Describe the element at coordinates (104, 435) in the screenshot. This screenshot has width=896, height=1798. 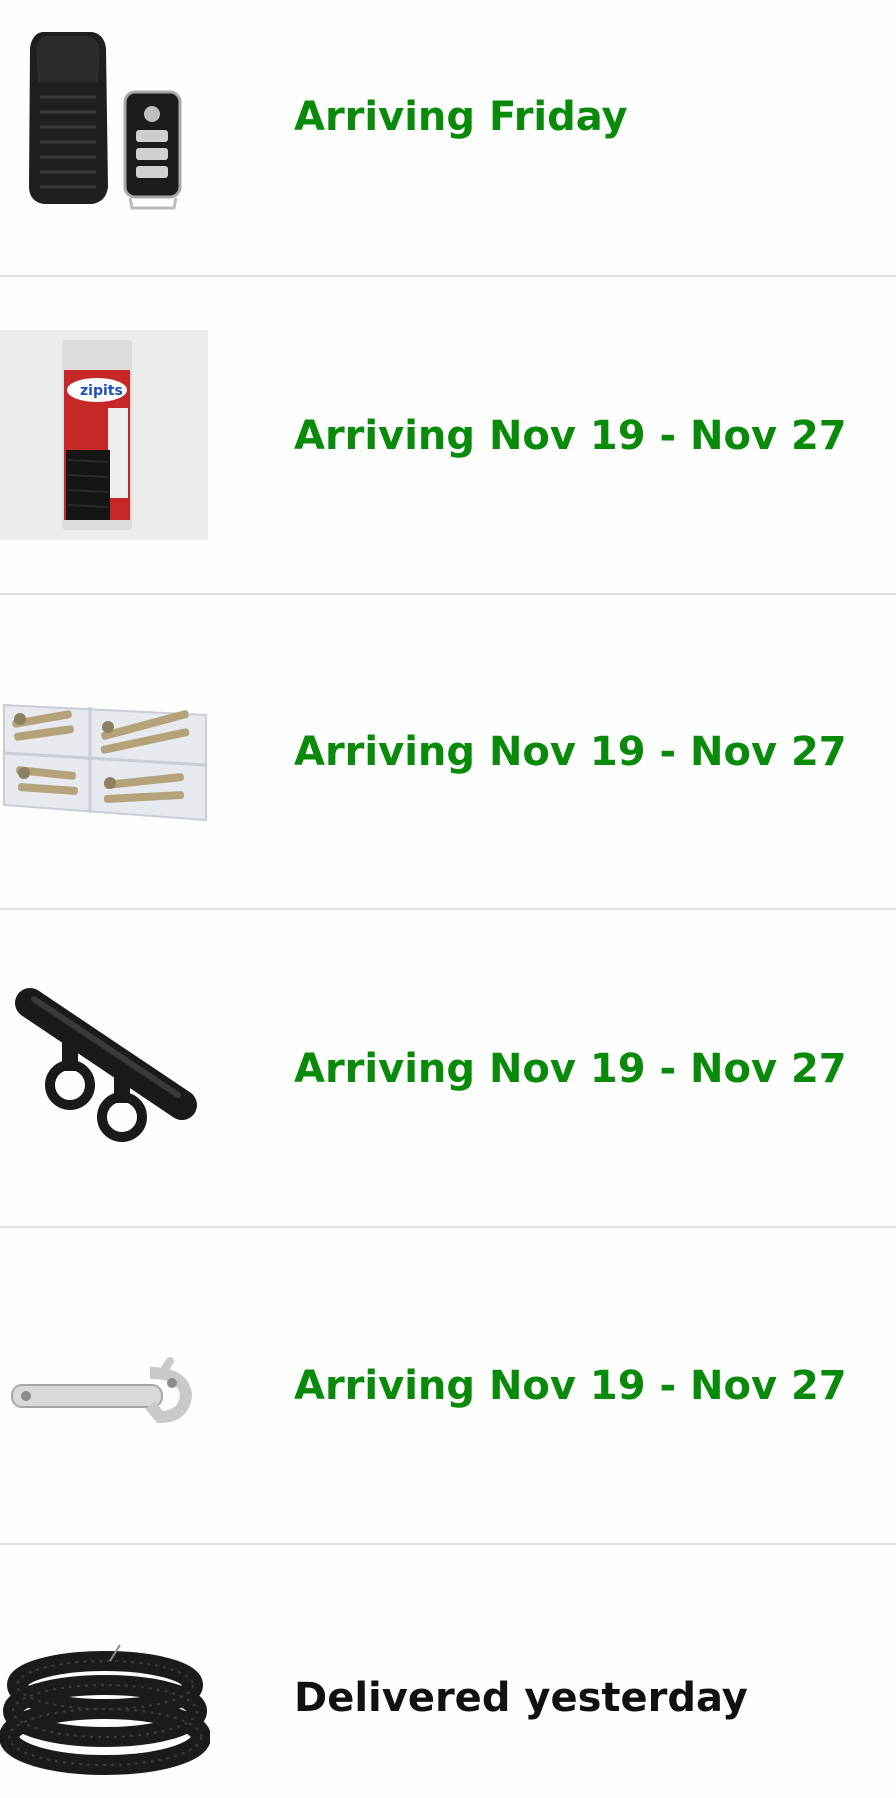
I see `zip-ties-package-icon: zipits` at that location.